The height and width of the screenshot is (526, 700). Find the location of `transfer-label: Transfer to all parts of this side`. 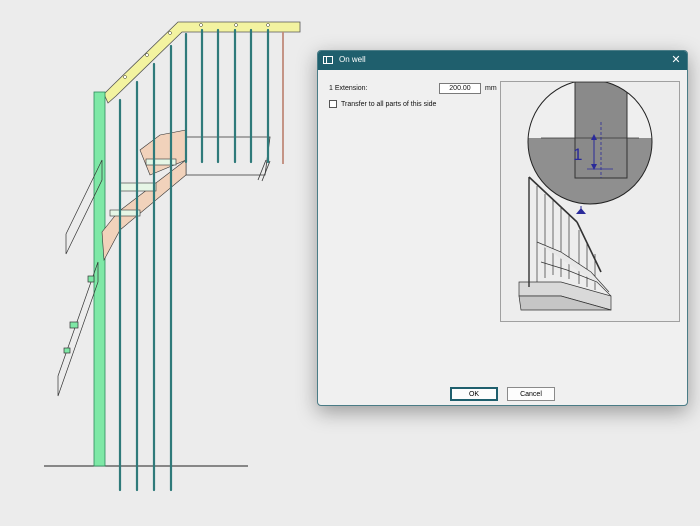

transfer-label: Transfer to all parts of this side is located at coordinates (389, 104).